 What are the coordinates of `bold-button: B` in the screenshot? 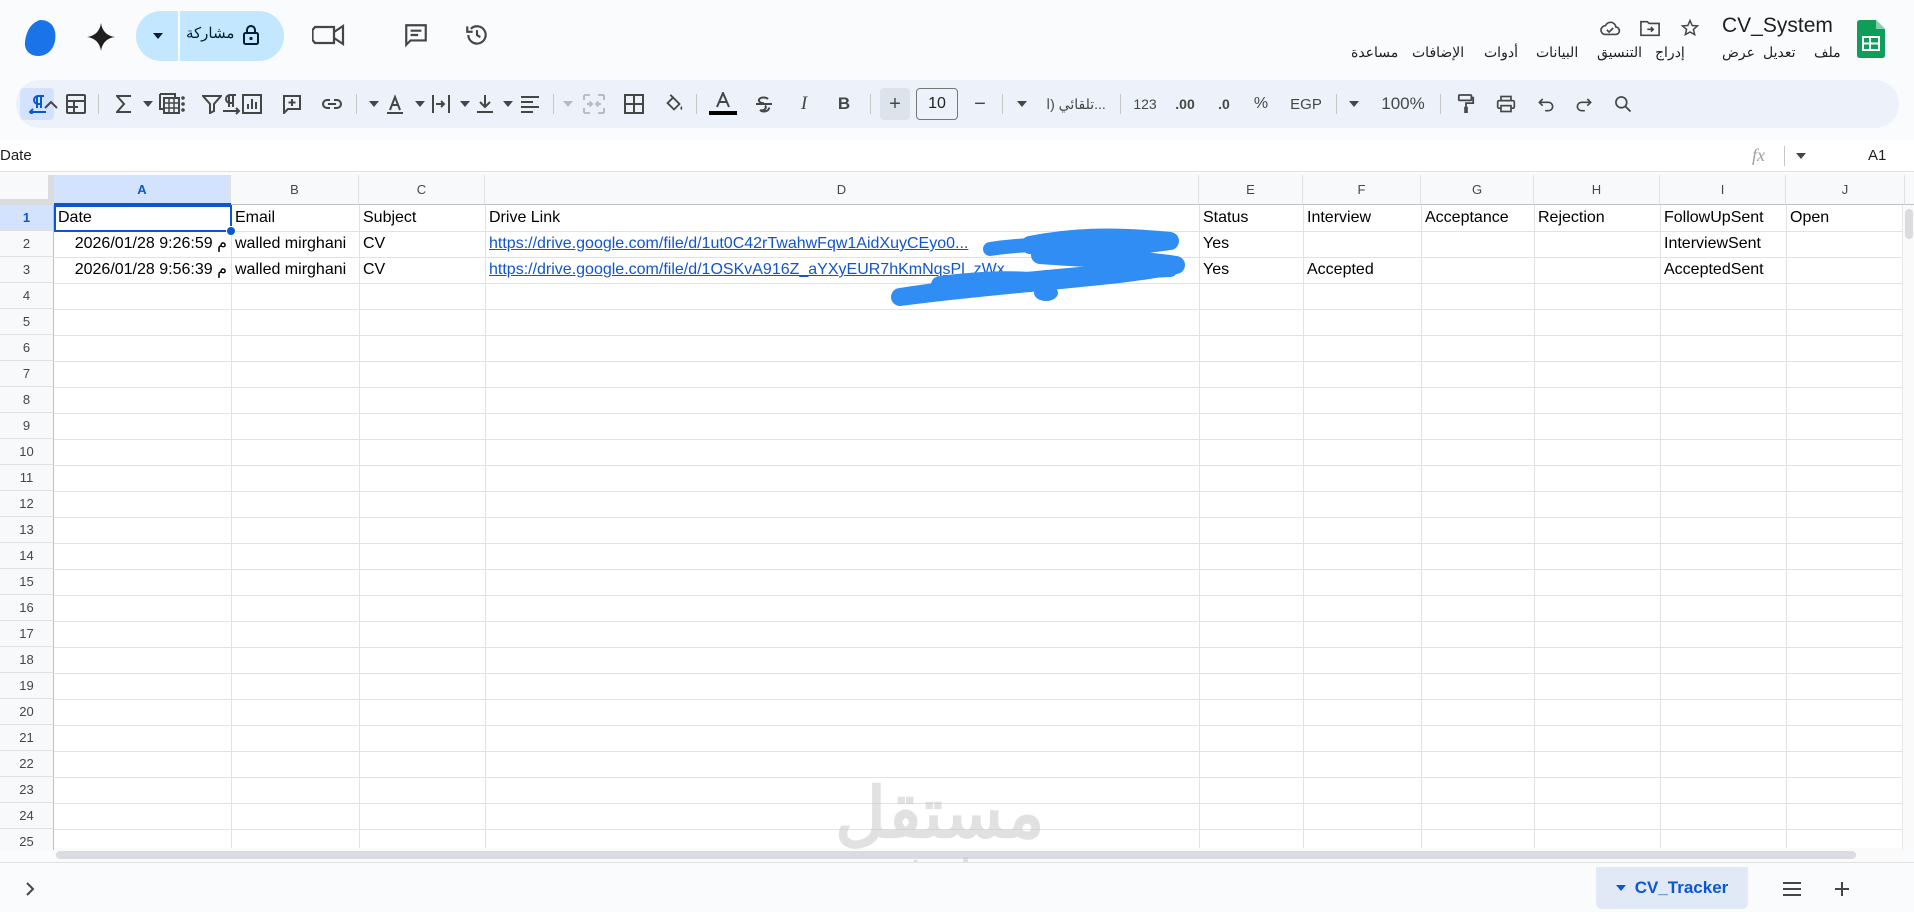 It's located at (844, 104).